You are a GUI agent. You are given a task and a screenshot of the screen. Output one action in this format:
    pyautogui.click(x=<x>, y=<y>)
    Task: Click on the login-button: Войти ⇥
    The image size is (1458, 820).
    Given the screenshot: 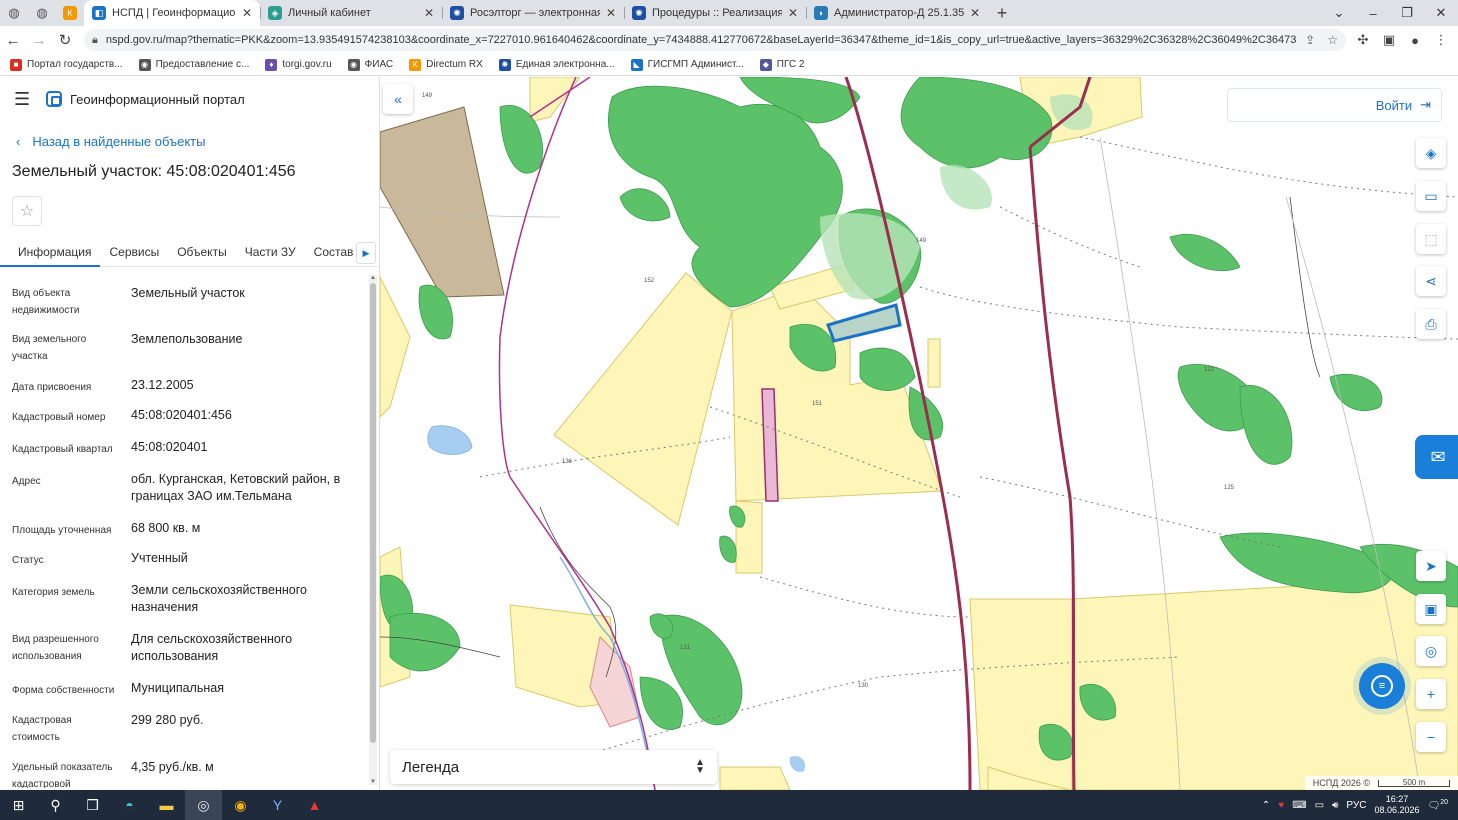 What is the action you would take?
    pyautogui.click(x=1334, y=105)
    